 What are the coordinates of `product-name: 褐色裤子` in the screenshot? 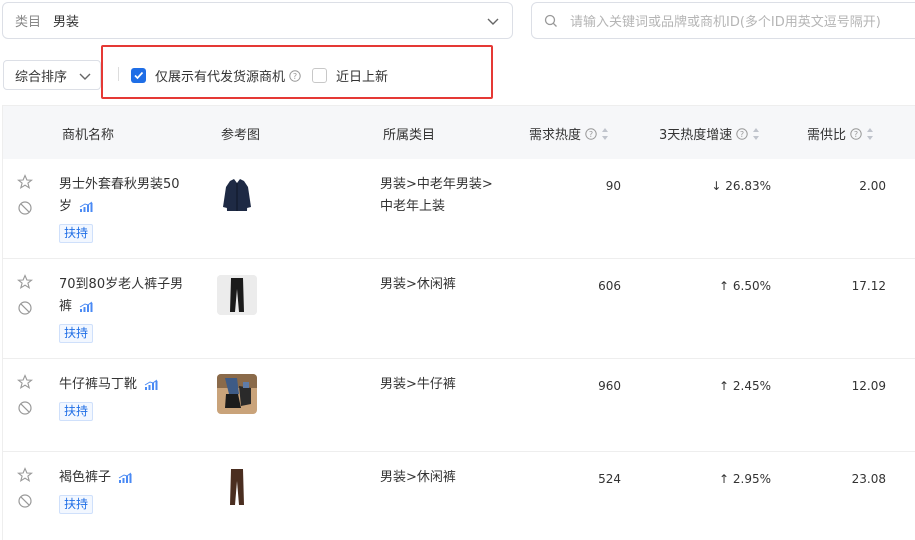 It's located at (124, 478).